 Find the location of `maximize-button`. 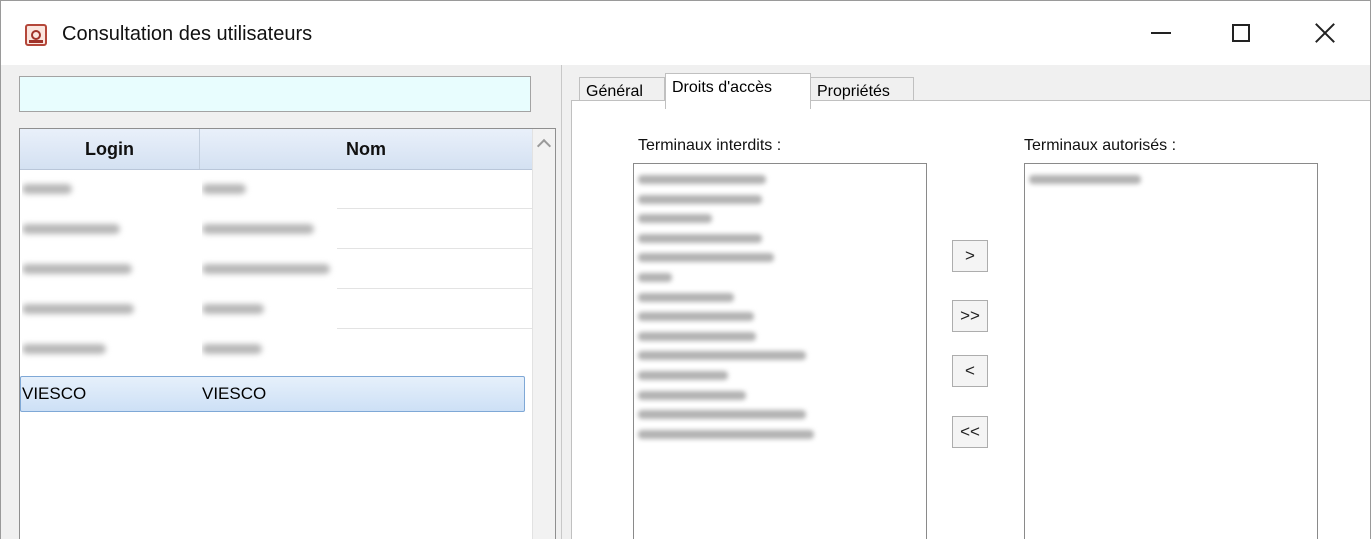

maximize-button is located at coordinates (1241, 33).